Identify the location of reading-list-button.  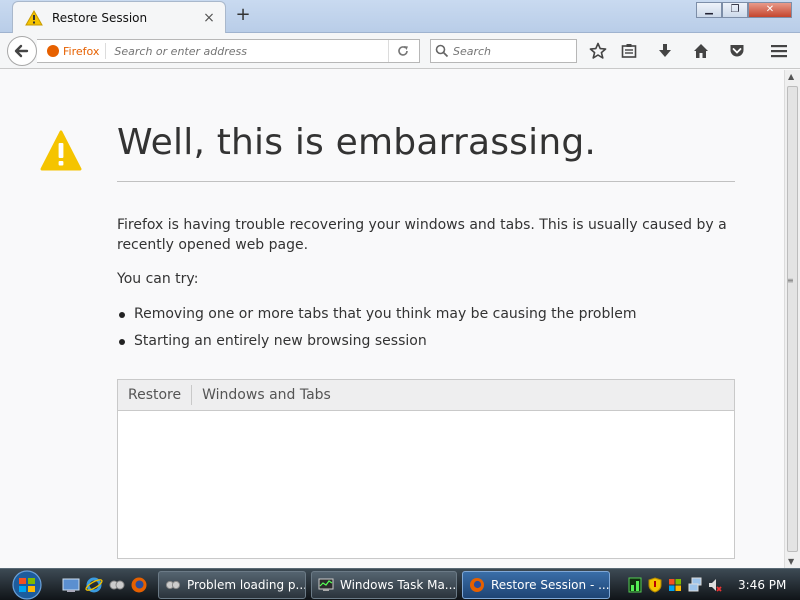
(629, 51).